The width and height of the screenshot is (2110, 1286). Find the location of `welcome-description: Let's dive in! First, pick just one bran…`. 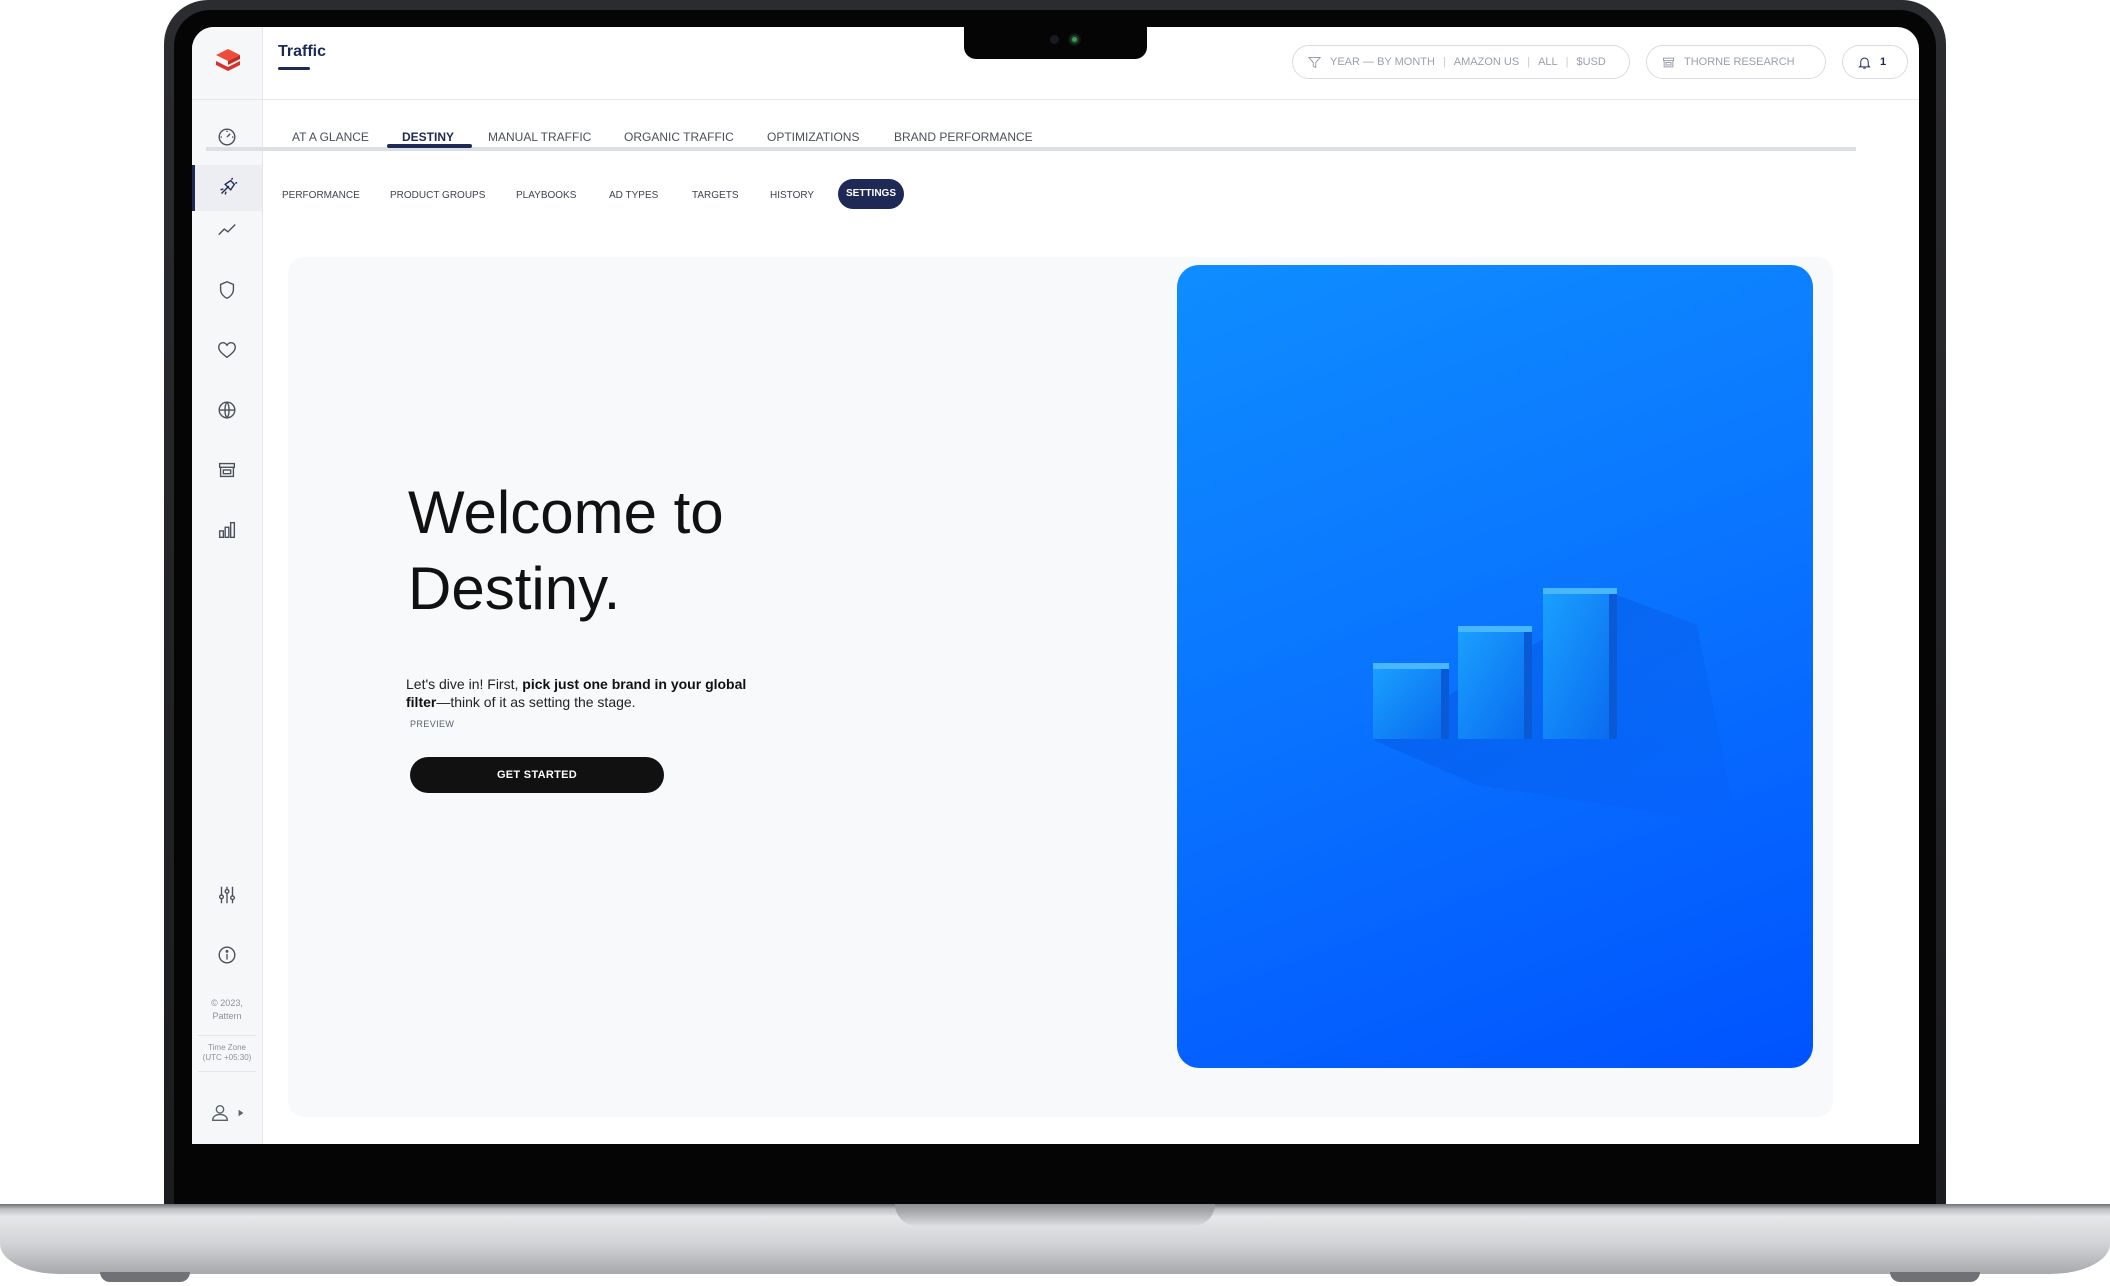

welcome-description: Let's dive in! First, pick just one bran… is located at coordinates (586, 693).